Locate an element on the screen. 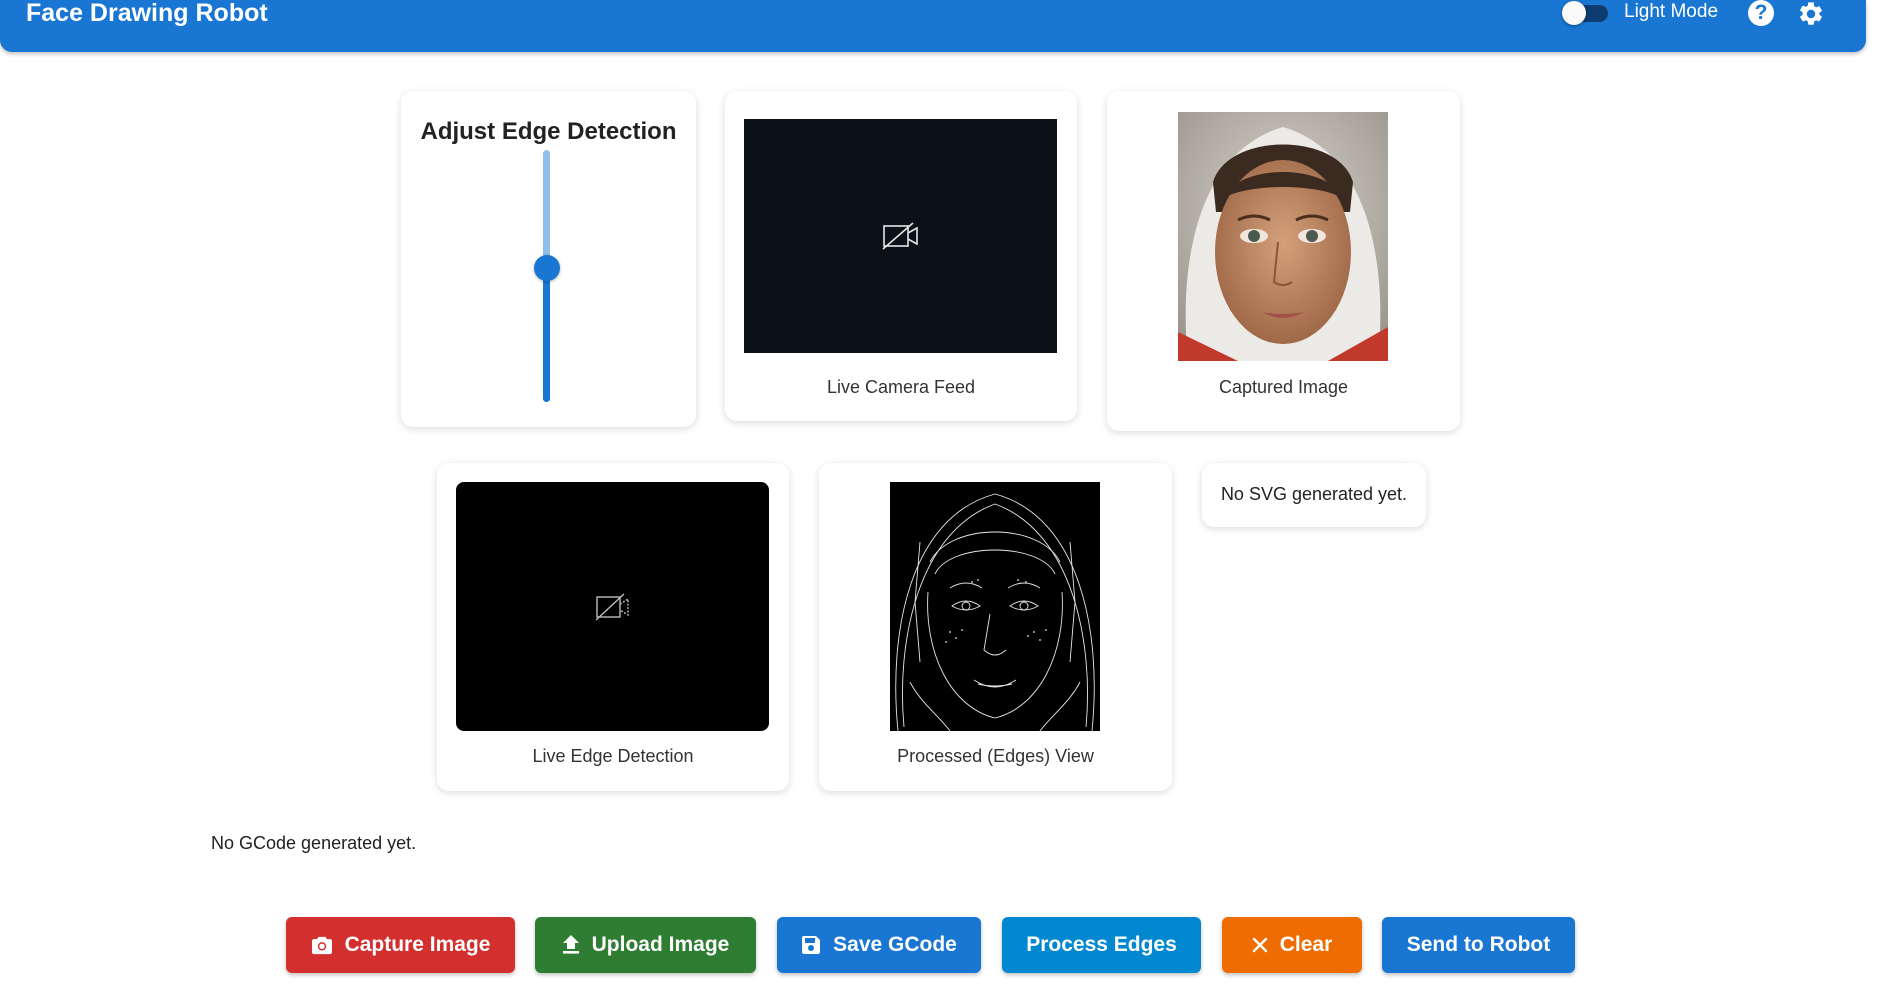 The width and height of the screenshot is (1880, 987). close-icon is located at coordinates (1259, 945).